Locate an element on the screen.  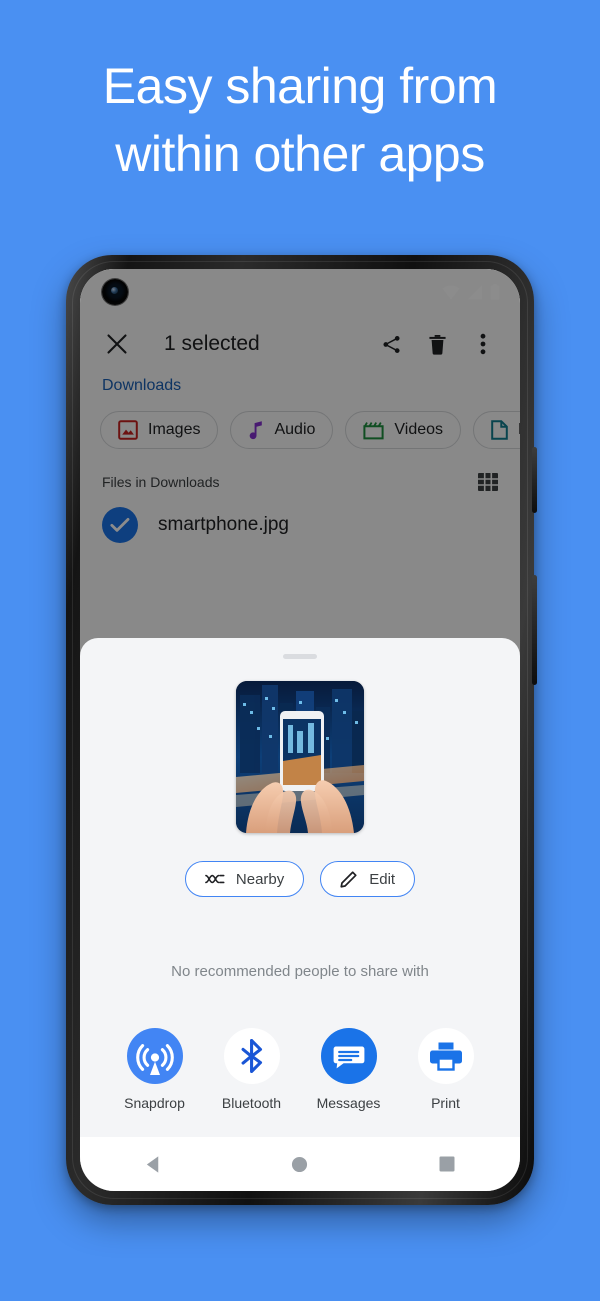
thumbnail-artwork is located at coordinates (300, 757).